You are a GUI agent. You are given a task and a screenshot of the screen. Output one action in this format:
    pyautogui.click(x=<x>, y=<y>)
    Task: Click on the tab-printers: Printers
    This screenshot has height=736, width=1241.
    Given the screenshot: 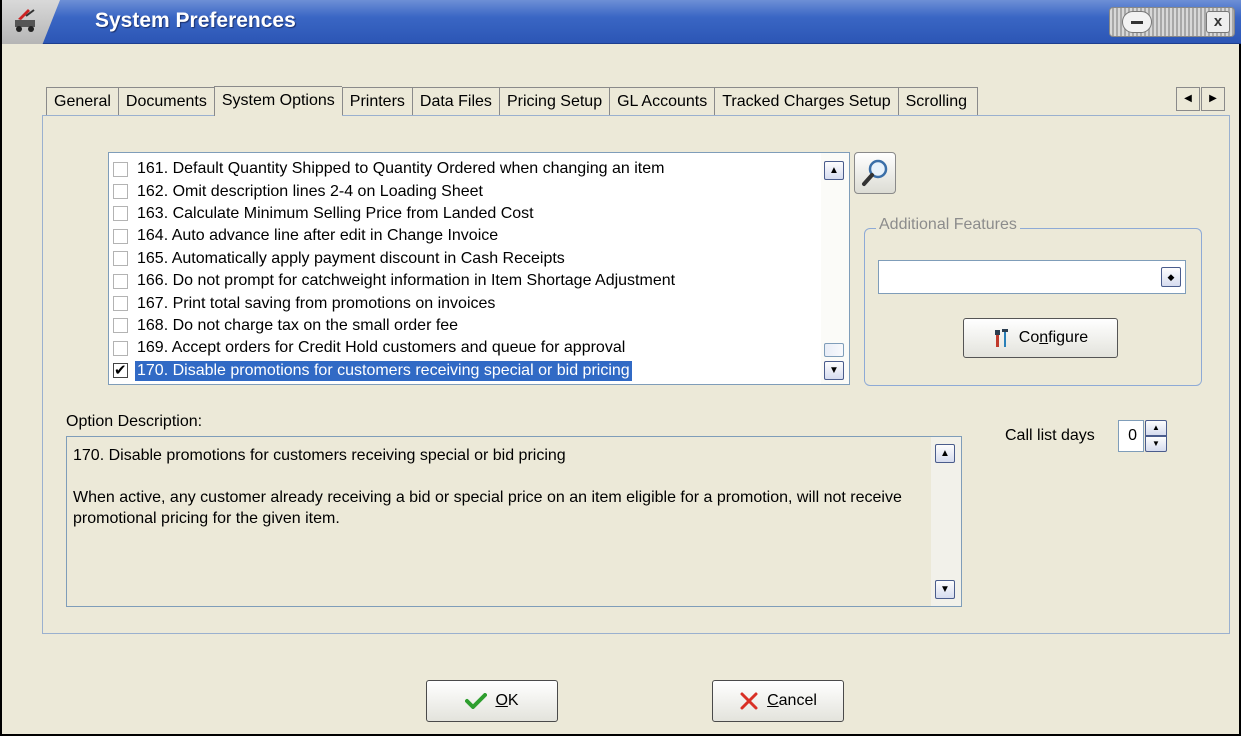 What is the action you would take?
    pyautogui.click(x=376, y=101)
    